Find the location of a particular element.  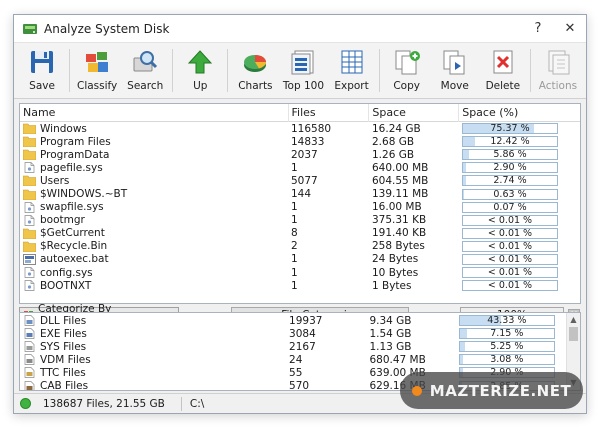

folder-row: swapfile.sys 1 16.00 MB 0.07 % is located at coordinates (300, 207).